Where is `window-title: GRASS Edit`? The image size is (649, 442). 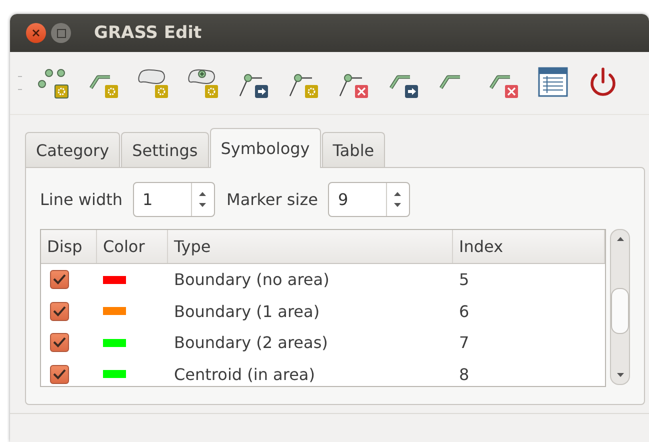 window-title: GRASS Edit is located at coordinates (148, 33).